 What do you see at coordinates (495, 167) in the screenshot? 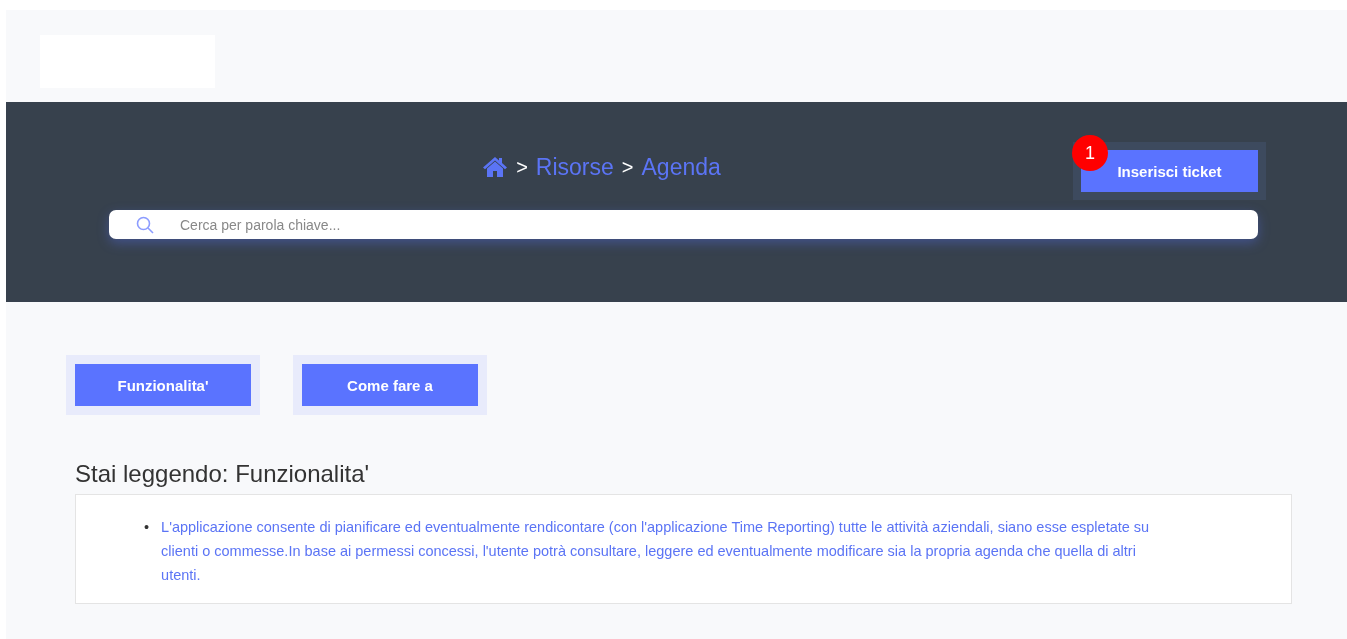
I see `home-icon` at bounding box center [495, 167].